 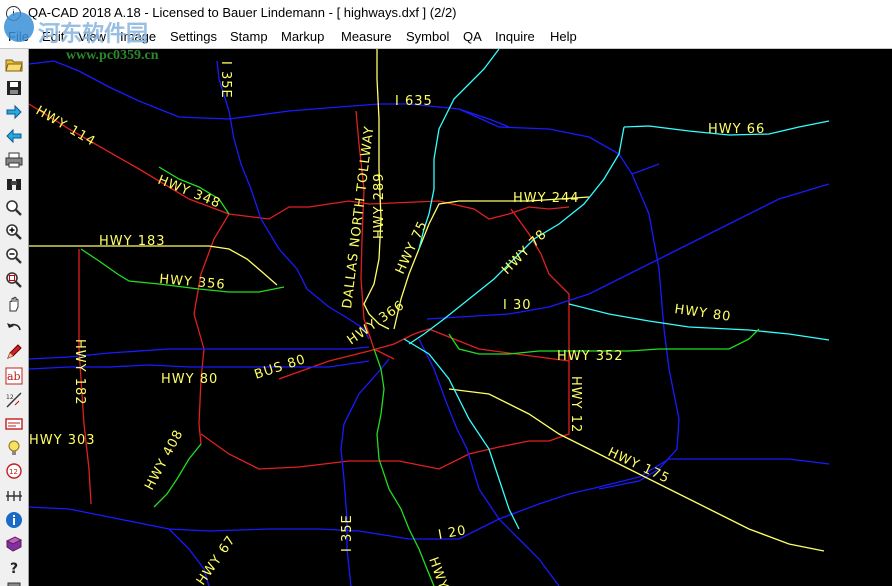 I want to click on svg-text: ab, so click(x=14, y=376).